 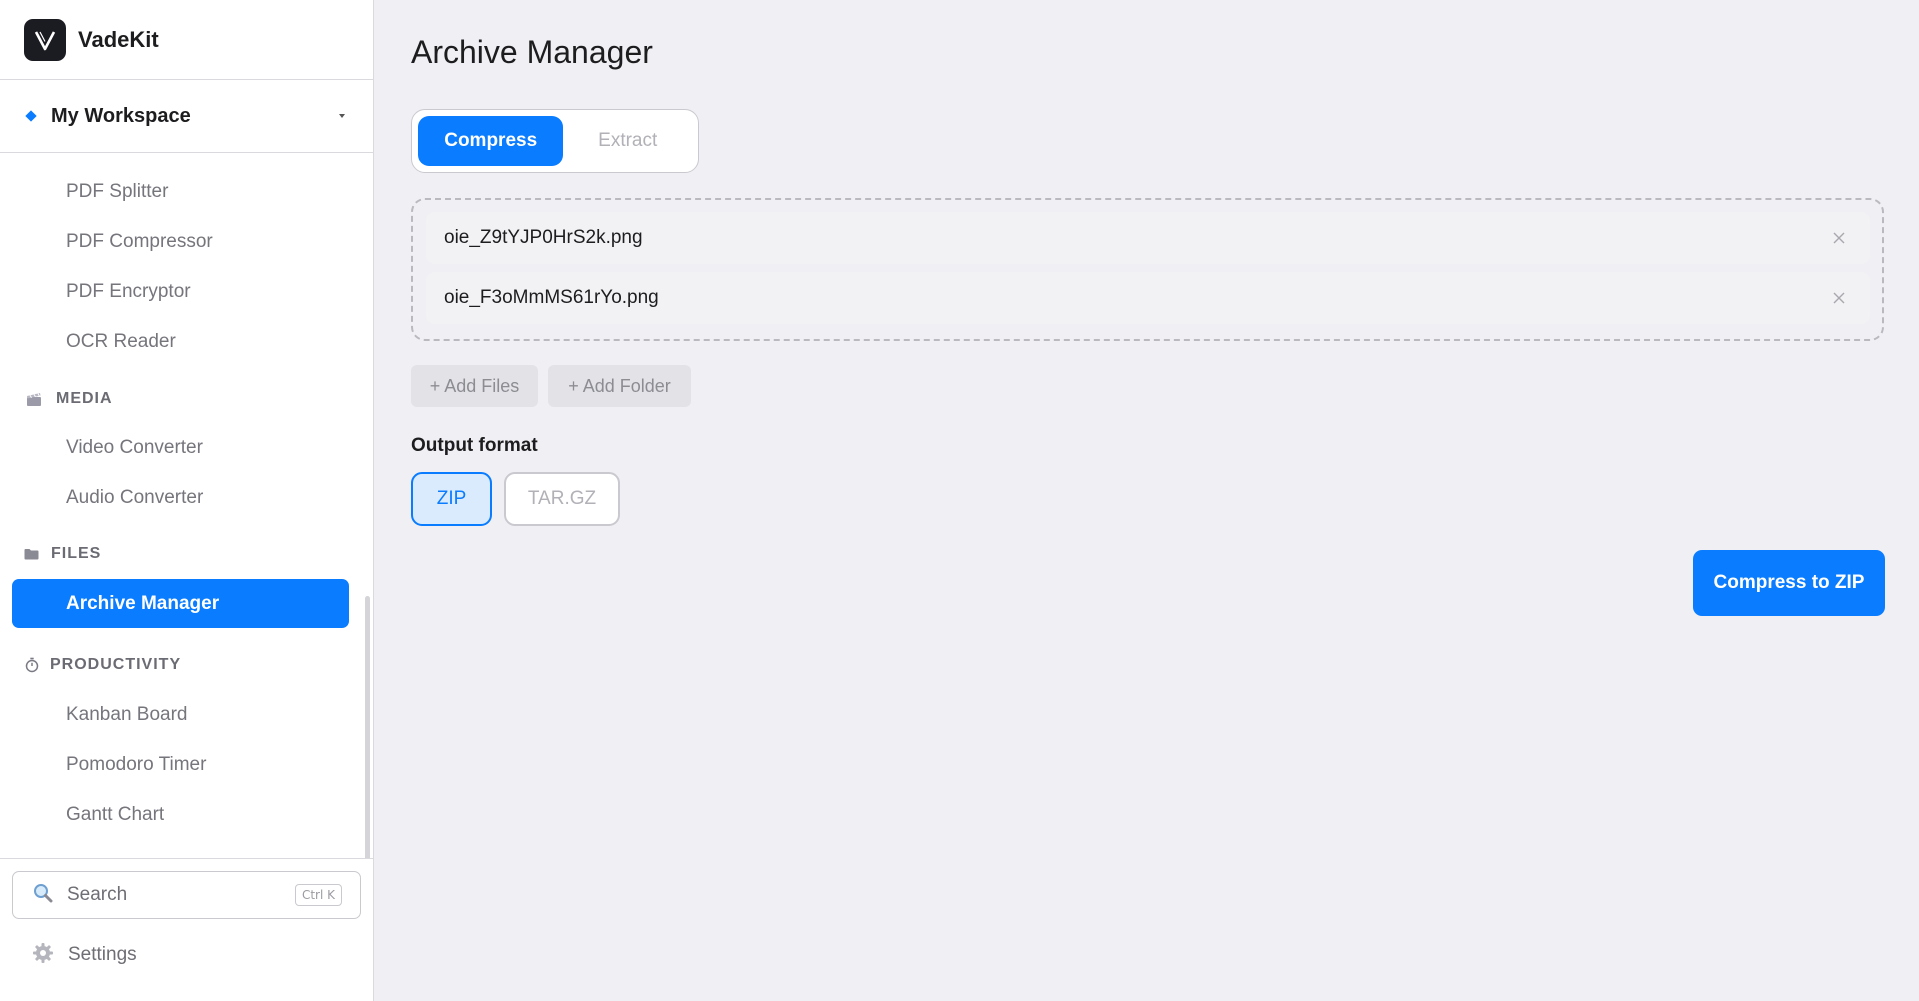 I want to click on sidebar-item-audio-converter: Audio Converter, so click(x=186, y=498).